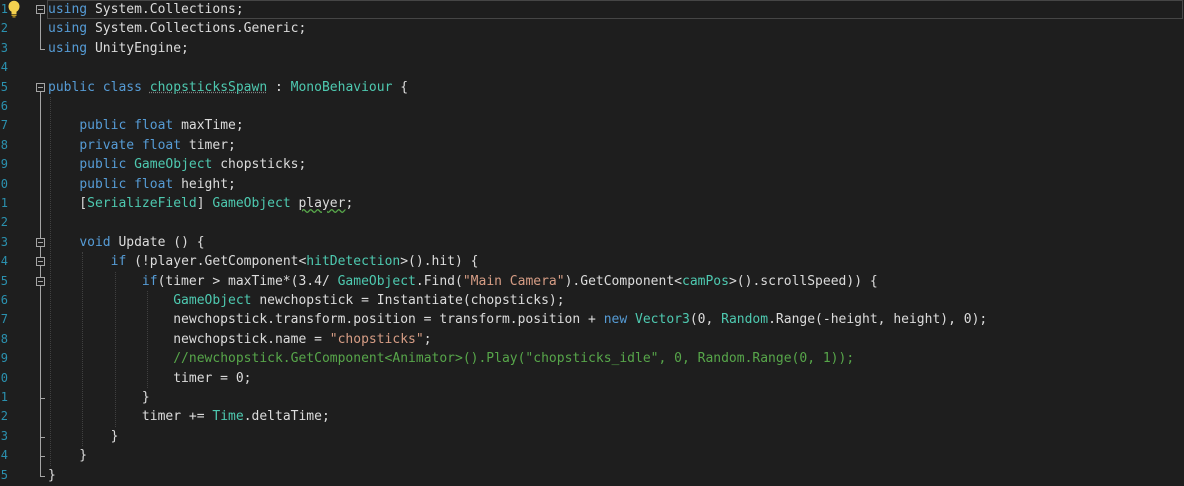 This screenshot has width=1184, height=486. What do you see at coordinates (4, 435) in the screenshot?
I see `line-number: 23` at bounding box center [4, 435].